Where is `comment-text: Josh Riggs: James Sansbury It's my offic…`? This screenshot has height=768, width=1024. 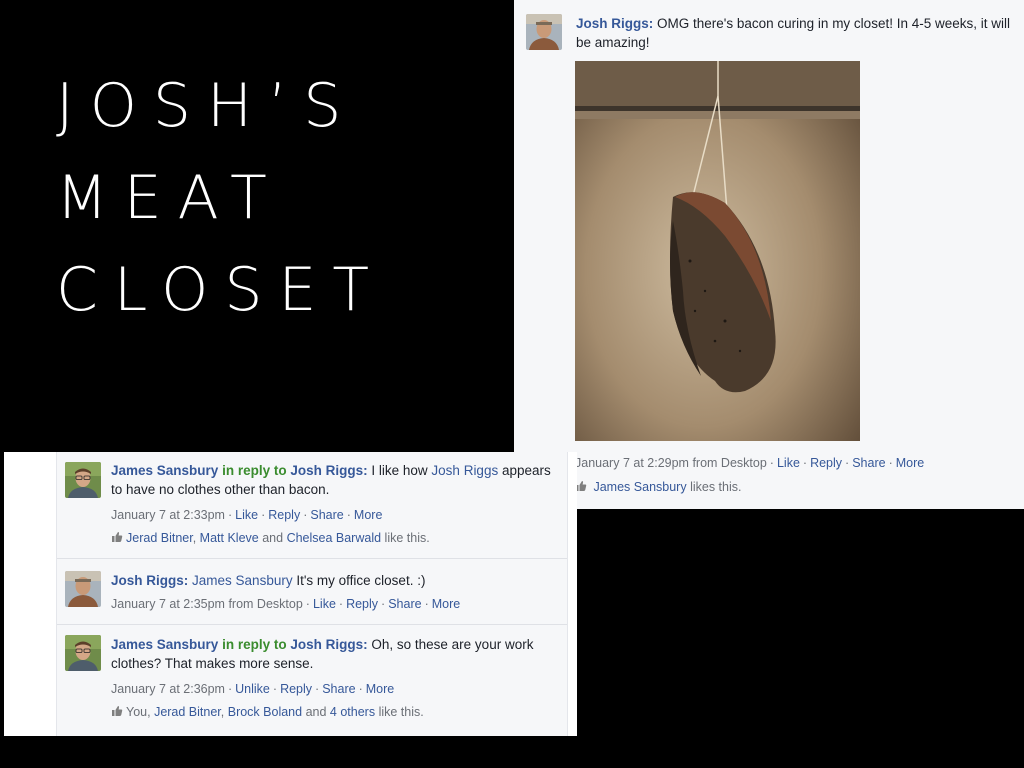 comment-text: Josh Riggs: James Sansbury It's my offic… is located at coordinates (268, 580).